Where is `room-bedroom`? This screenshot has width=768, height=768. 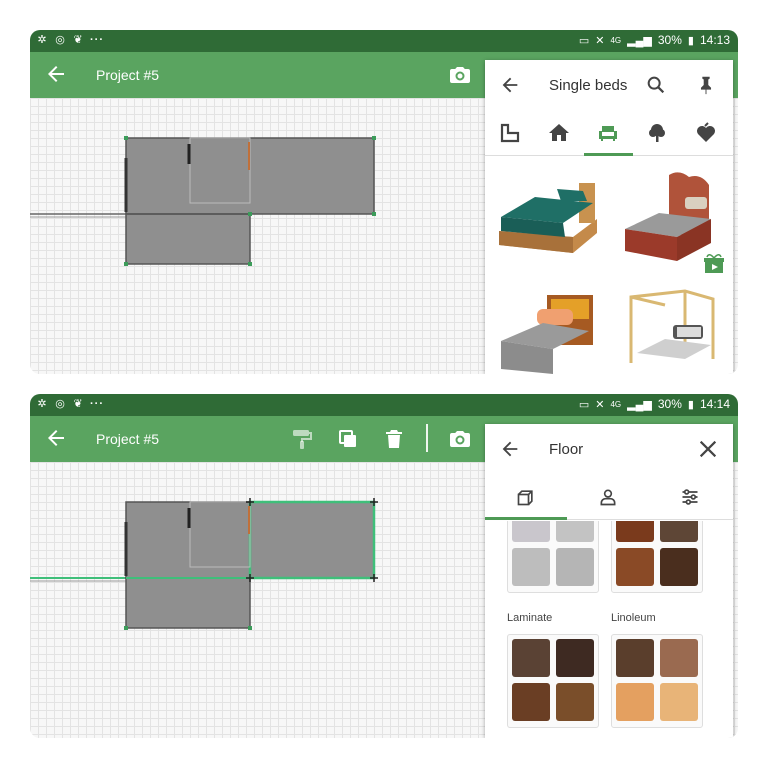 room-bedroom is located at coordinates (312, 176).